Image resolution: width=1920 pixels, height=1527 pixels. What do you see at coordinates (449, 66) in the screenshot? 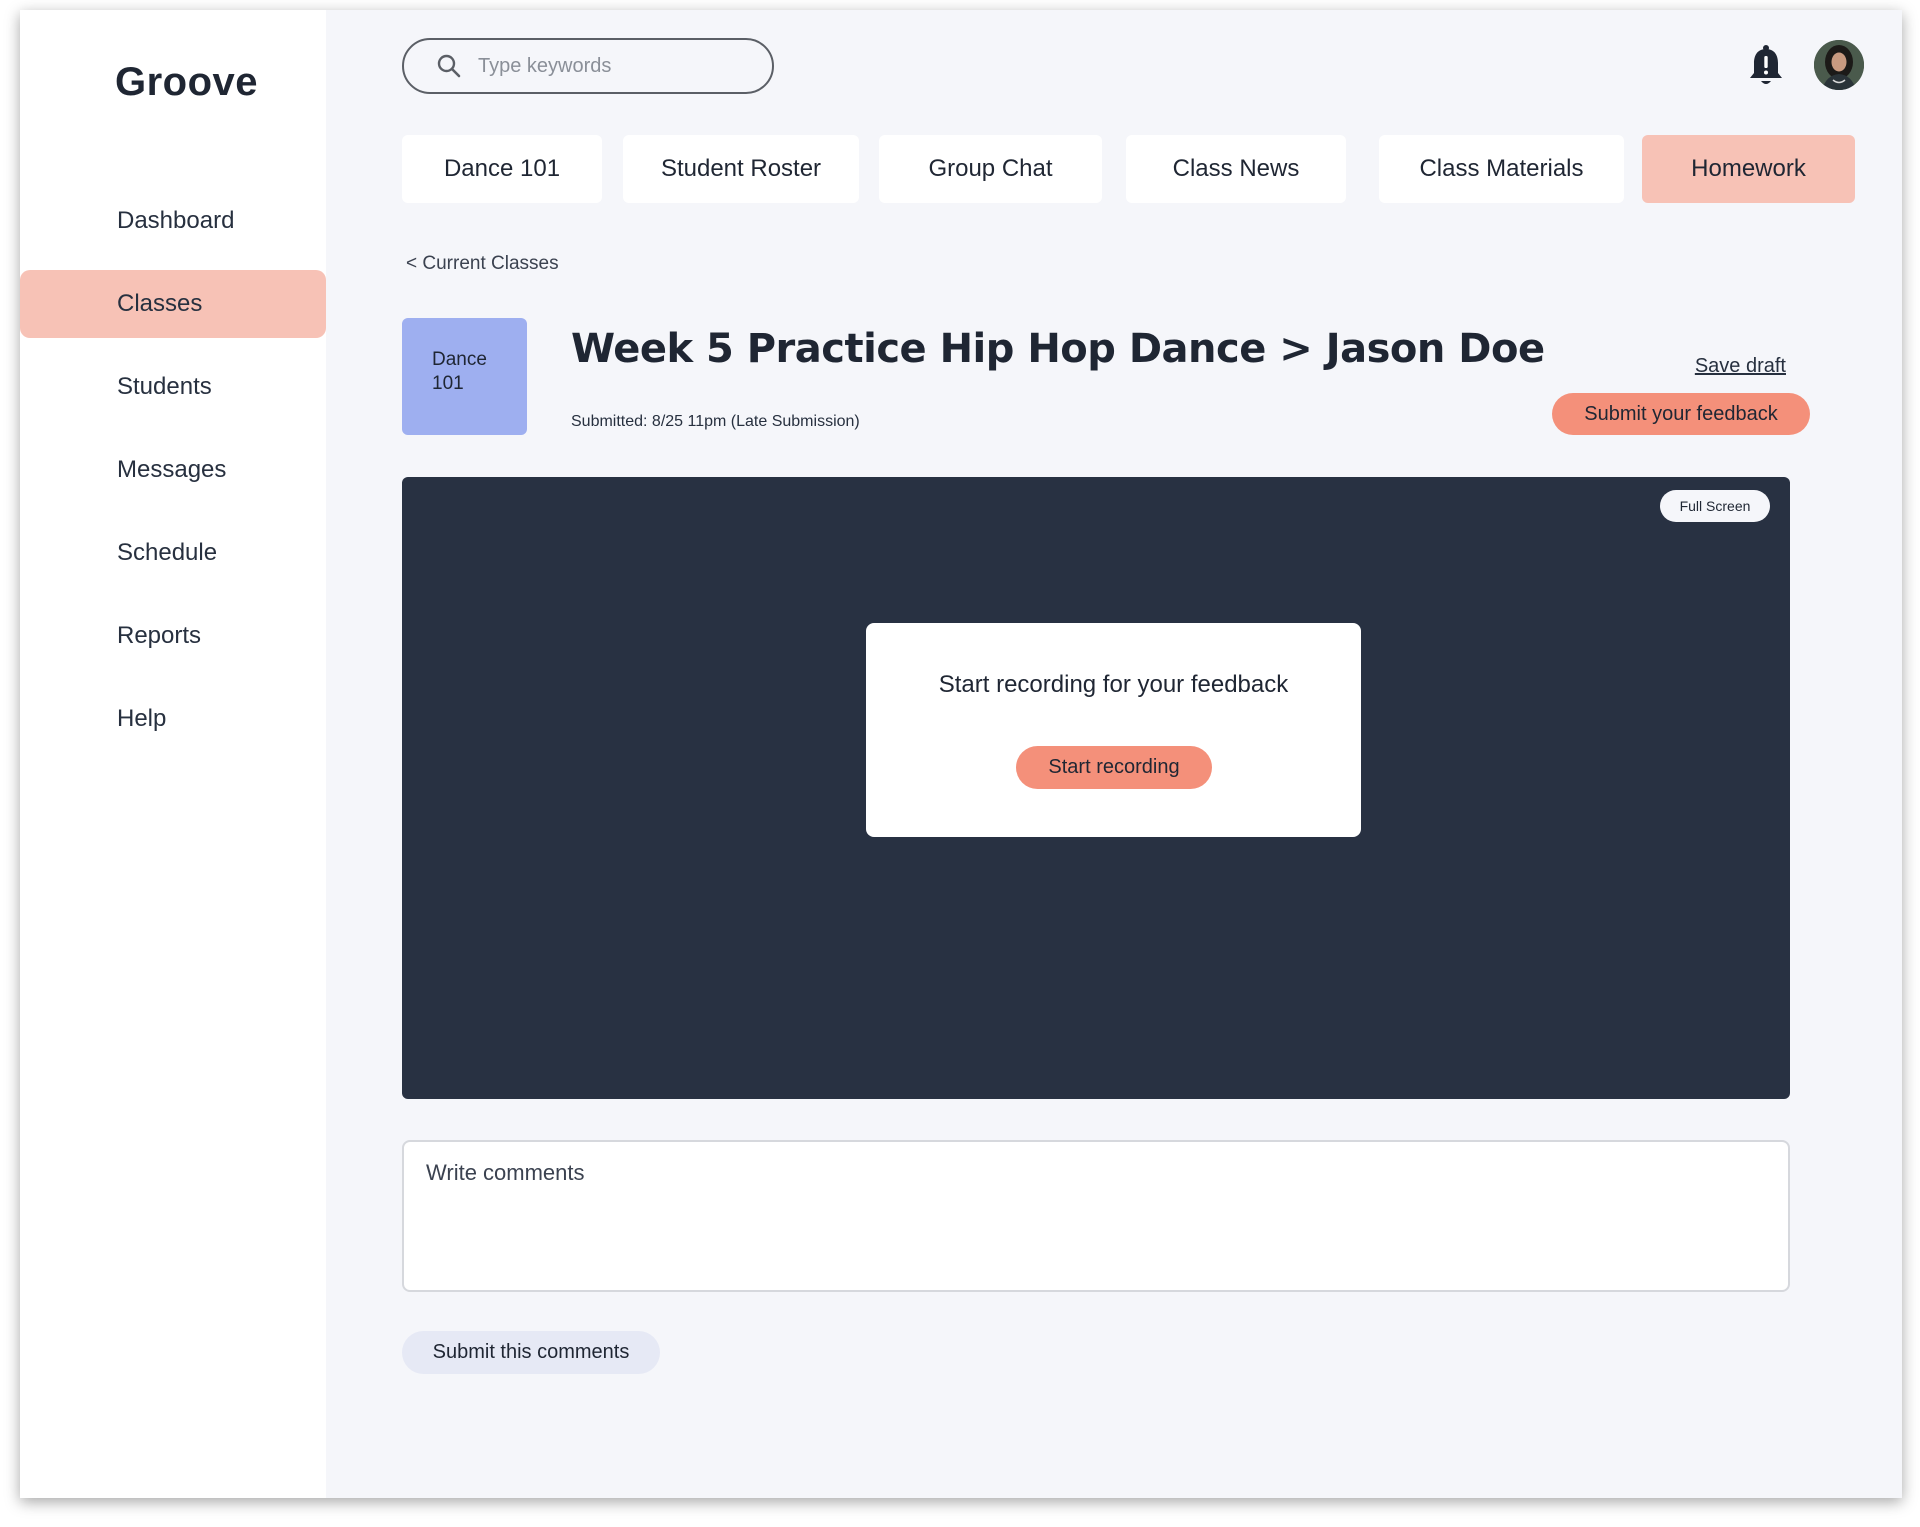
I see `search-icon` at bounding box center [449, 66].